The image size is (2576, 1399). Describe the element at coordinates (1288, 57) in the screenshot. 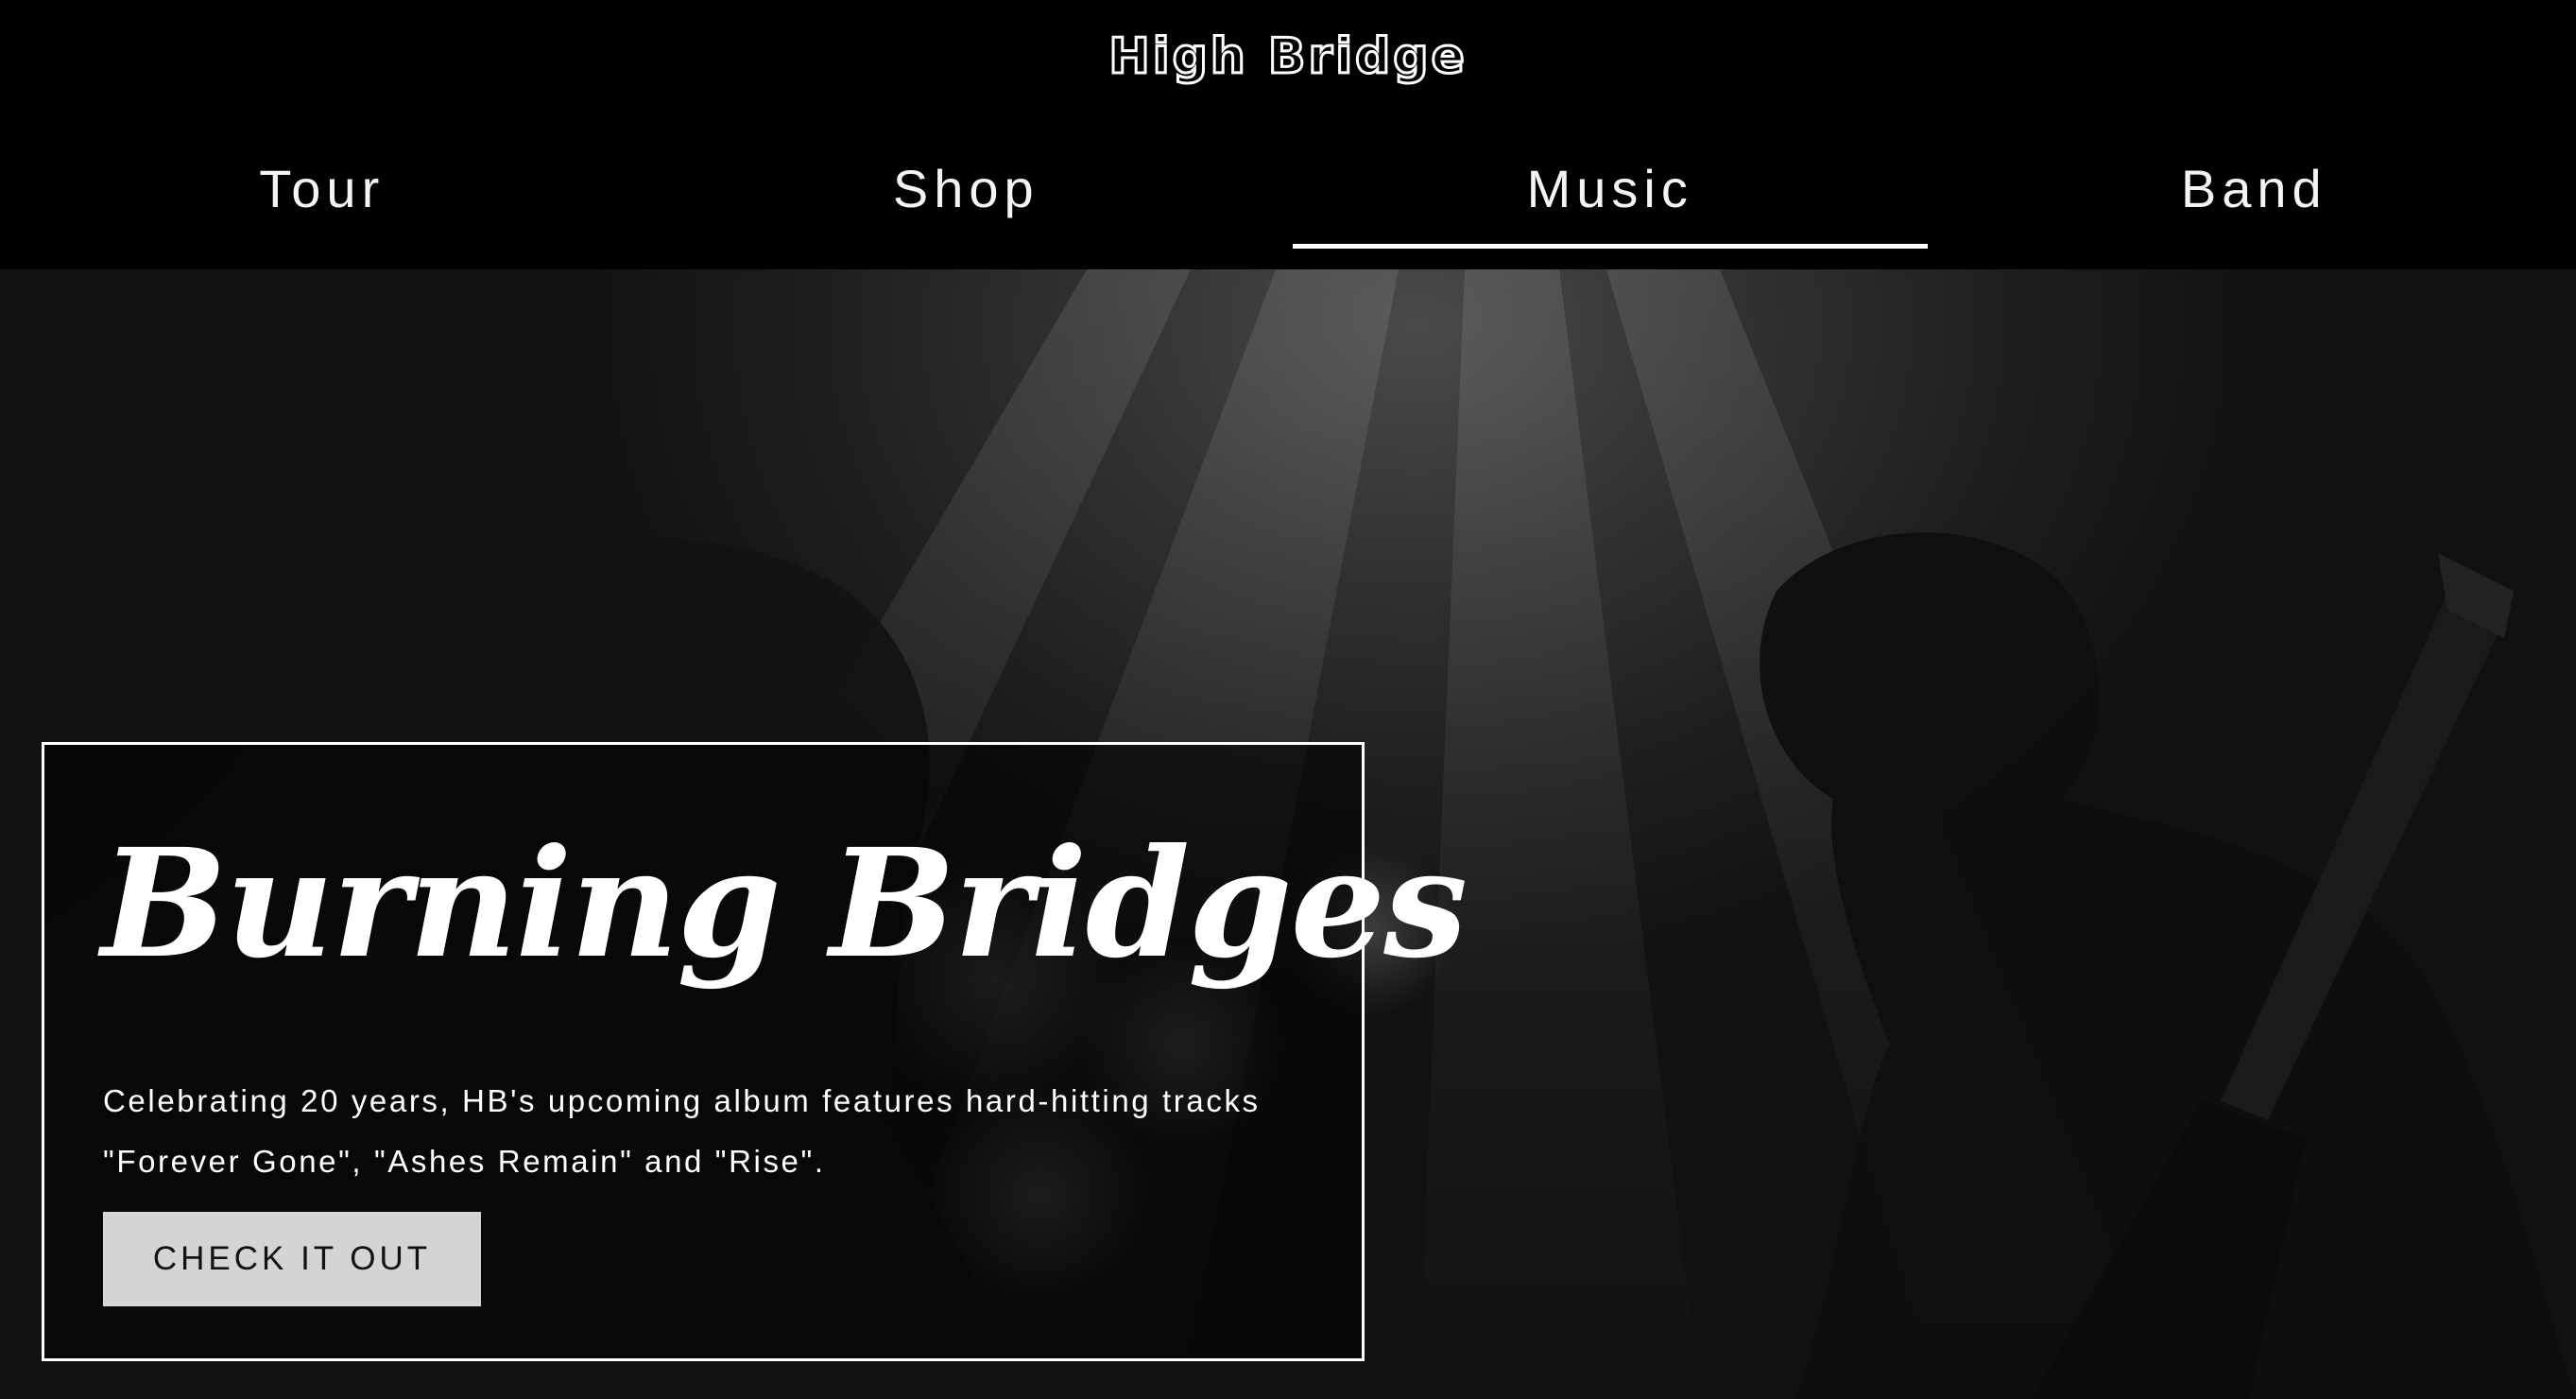

I see `site-logo: High Bridge` at that location.